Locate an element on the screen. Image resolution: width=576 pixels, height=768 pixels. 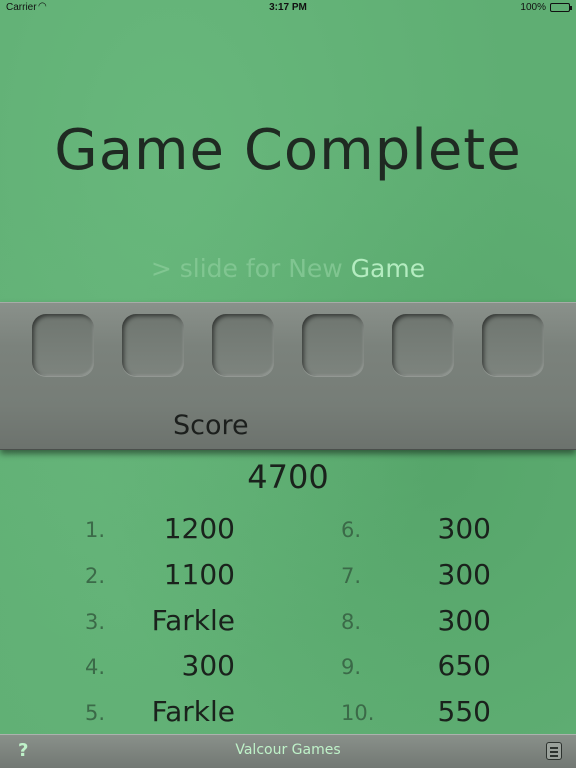
round-number: 6. is located at coordinates (351, 530).